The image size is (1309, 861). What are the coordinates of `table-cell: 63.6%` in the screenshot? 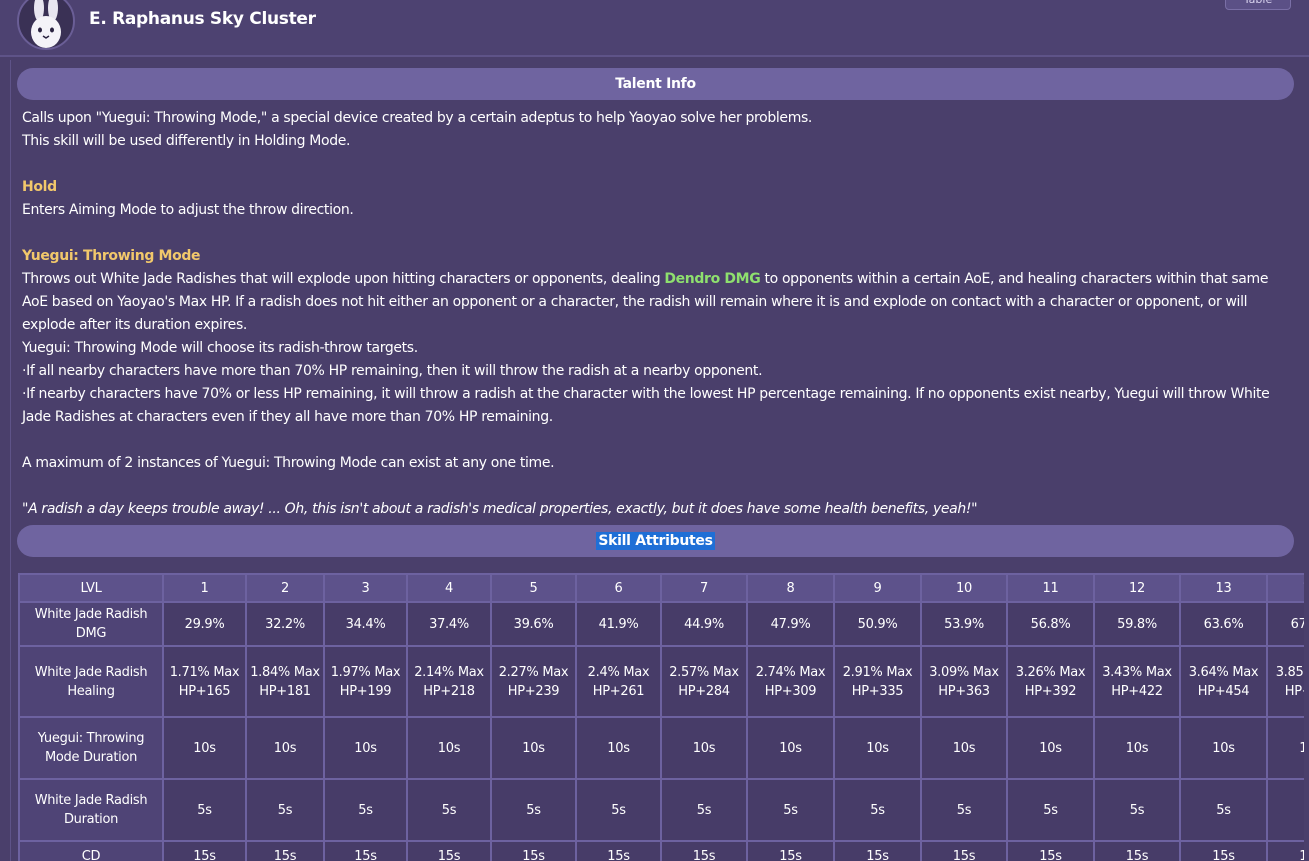 It's located at (1223, 624).